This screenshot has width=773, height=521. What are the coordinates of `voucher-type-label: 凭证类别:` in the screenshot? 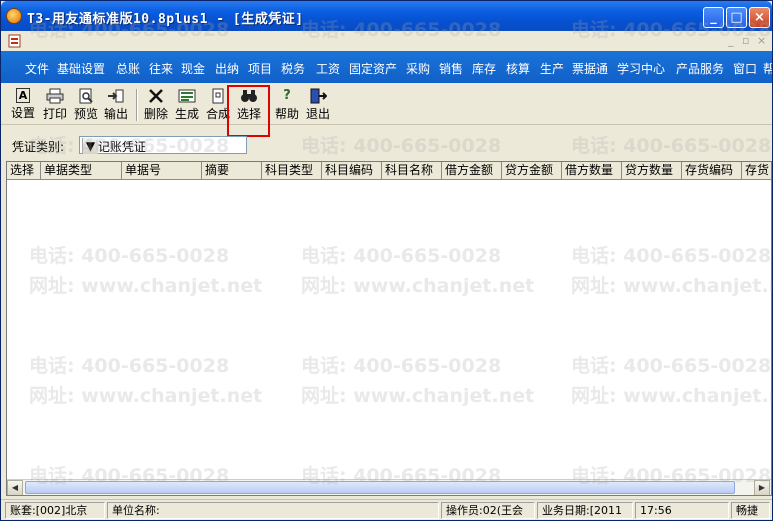 It's located at (38, 147).